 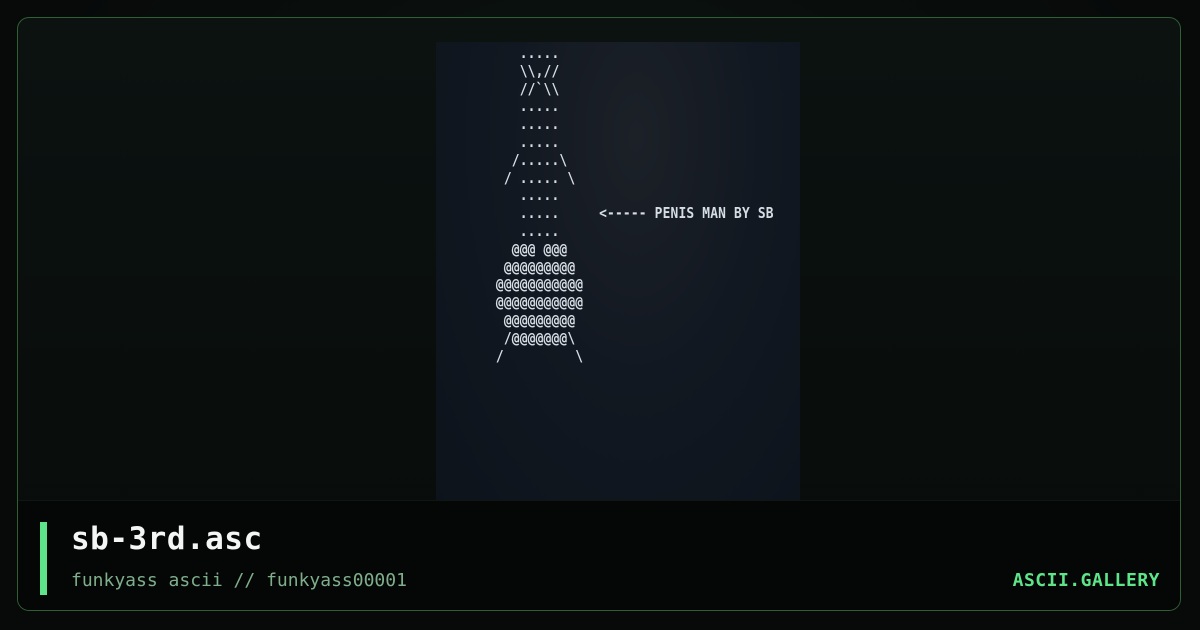 I want to click on file-title: sb-3rd.asc, so click(x=167, y=539).